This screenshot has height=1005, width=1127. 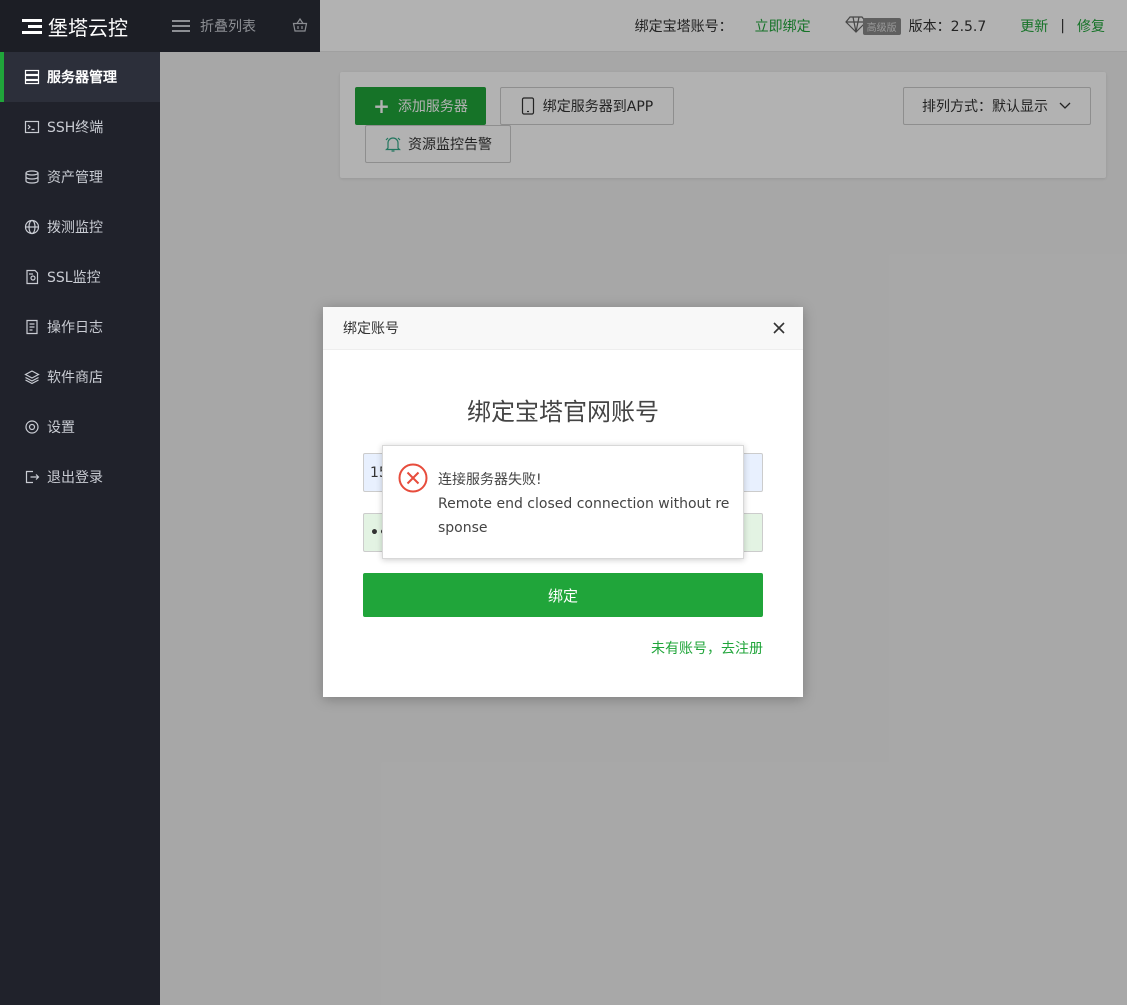 What do you see at coordinates (32, 177) in the screenshot?
I see `database-icon` at bounding box center [32, 177].